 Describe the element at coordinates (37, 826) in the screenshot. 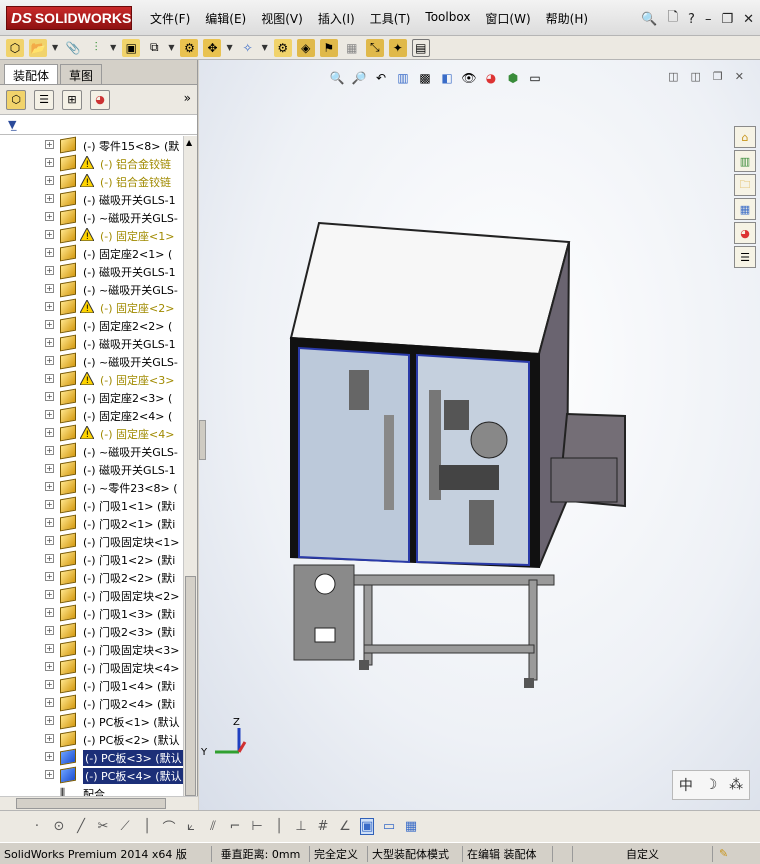

I see `point-icon: ·` at that location.